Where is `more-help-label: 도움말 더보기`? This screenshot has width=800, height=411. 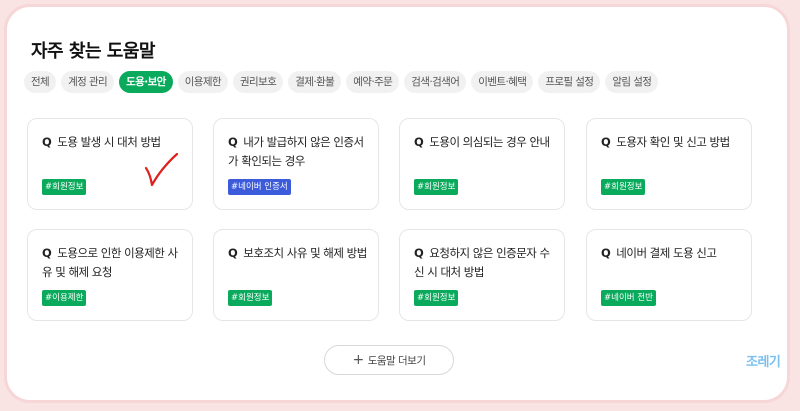 more-help-label: 도움말 더보기 is located at coordinates (396, 360).